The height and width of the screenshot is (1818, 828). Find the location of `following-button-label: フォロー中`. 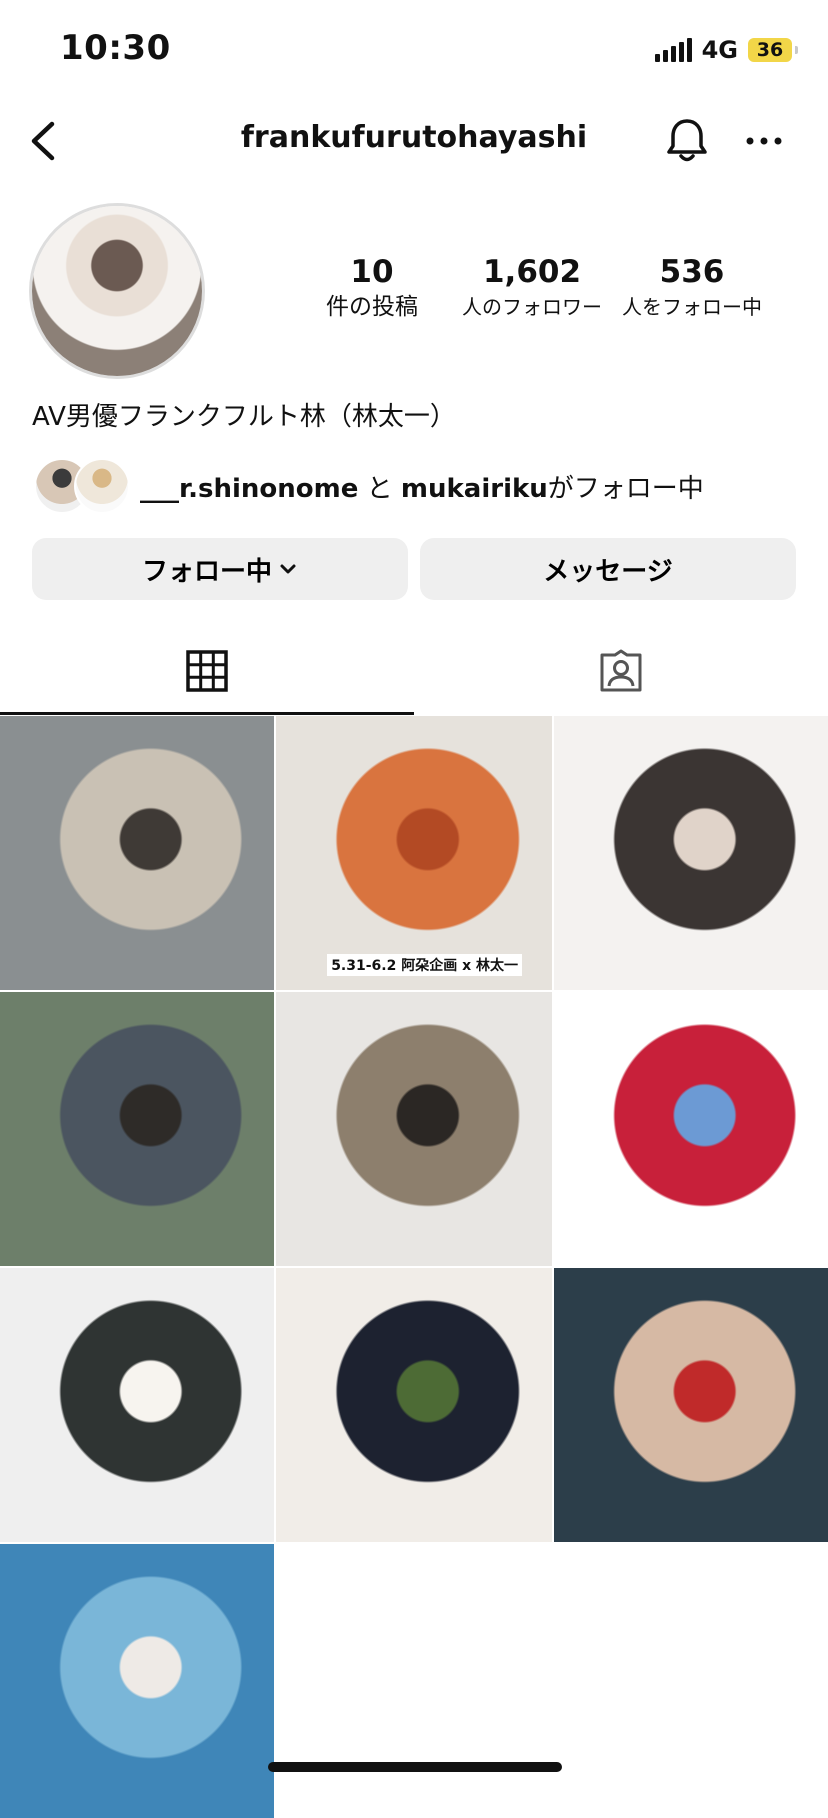

following-button-label: フォロー中 is located at coordinates (206, 570).